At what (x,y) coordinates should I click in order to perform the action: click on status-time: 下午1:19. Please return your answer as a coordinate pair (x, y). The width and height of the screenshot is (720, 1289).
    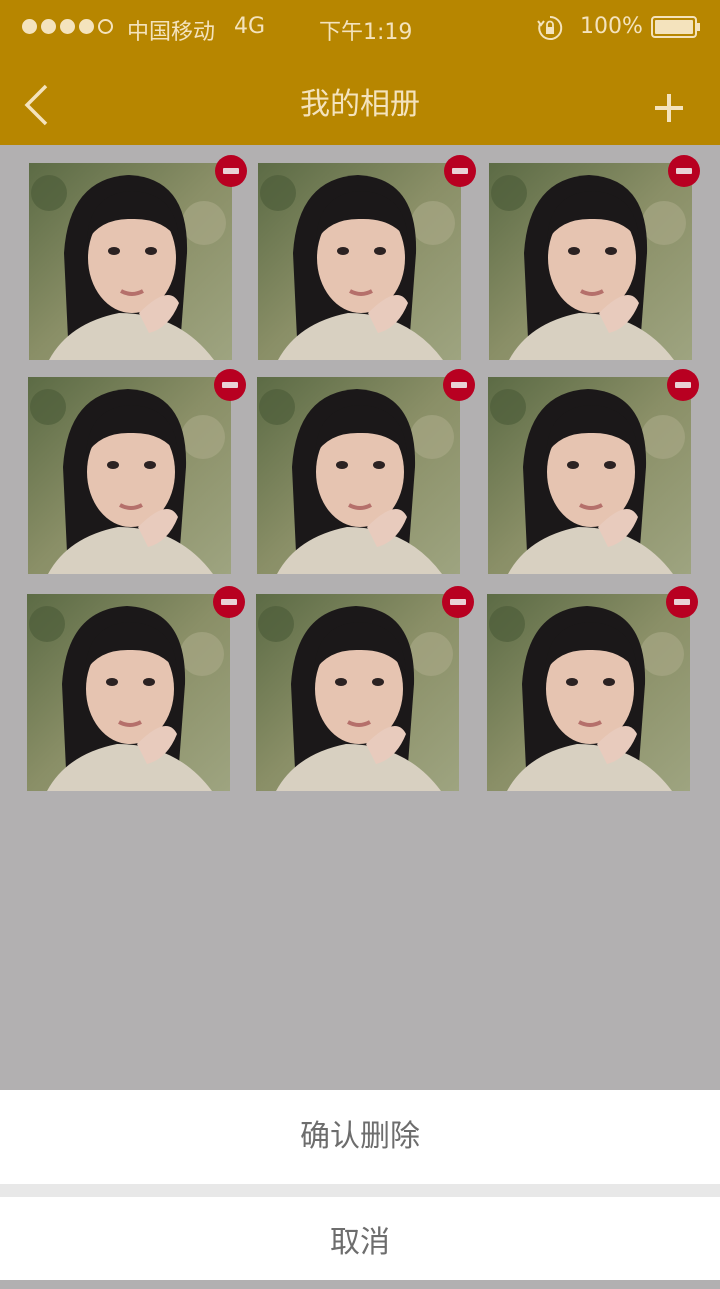
    Looking at the image, I should click on (366, 32).